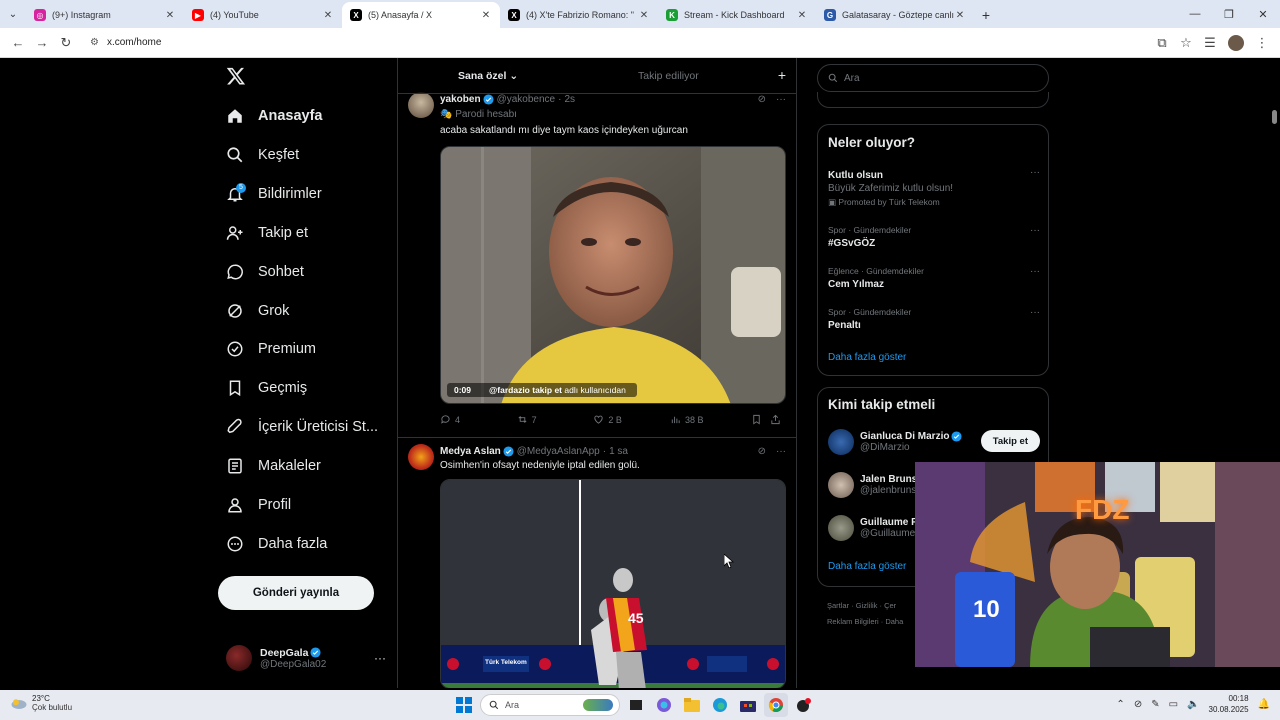 Image resolution: width=1280 pixels, height=720 pixels. I want to click on pen-icon: ✎, so click(1155, 704).